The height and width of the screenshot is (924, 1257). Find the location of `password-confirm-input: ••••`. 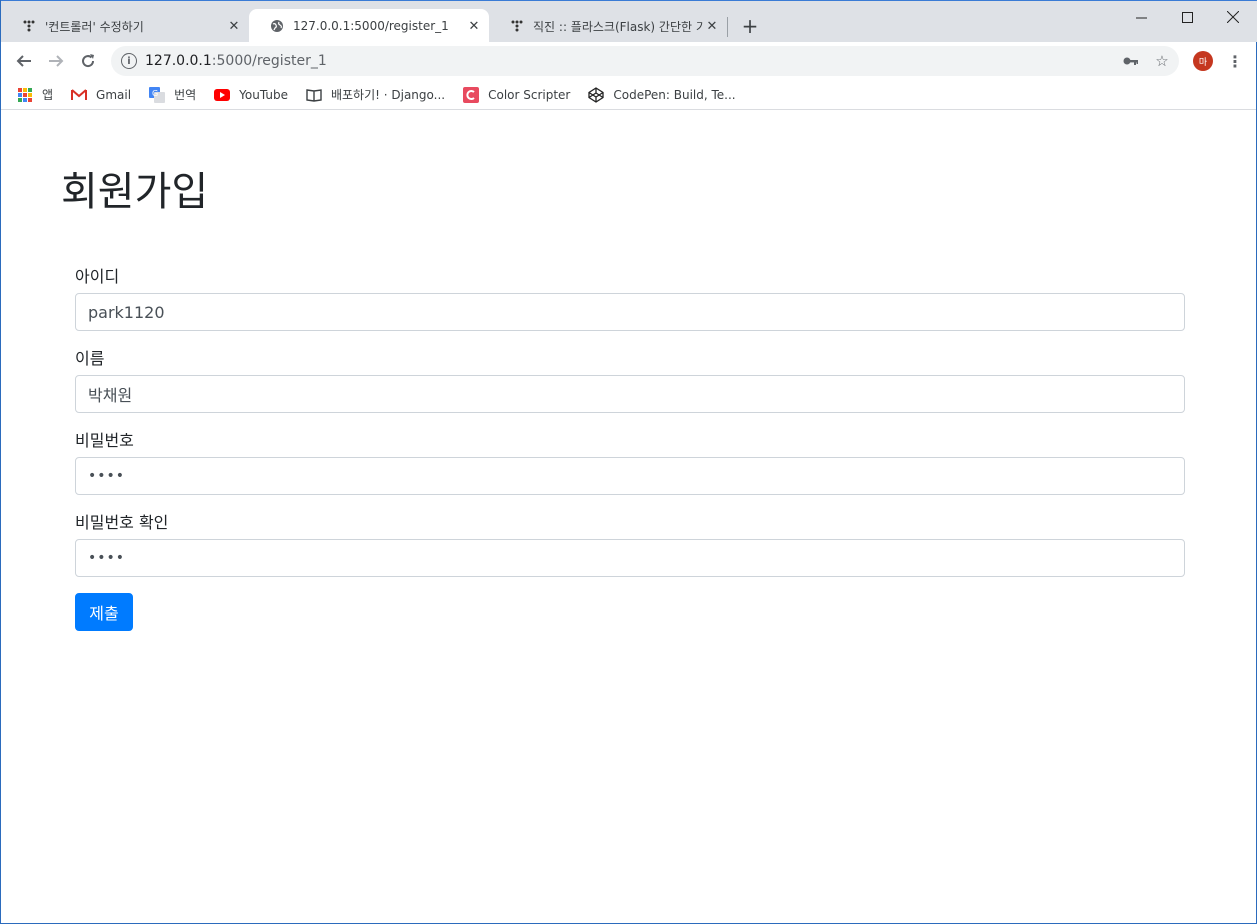

password-confirm-input: •••• is located at coordinates (630, 558).